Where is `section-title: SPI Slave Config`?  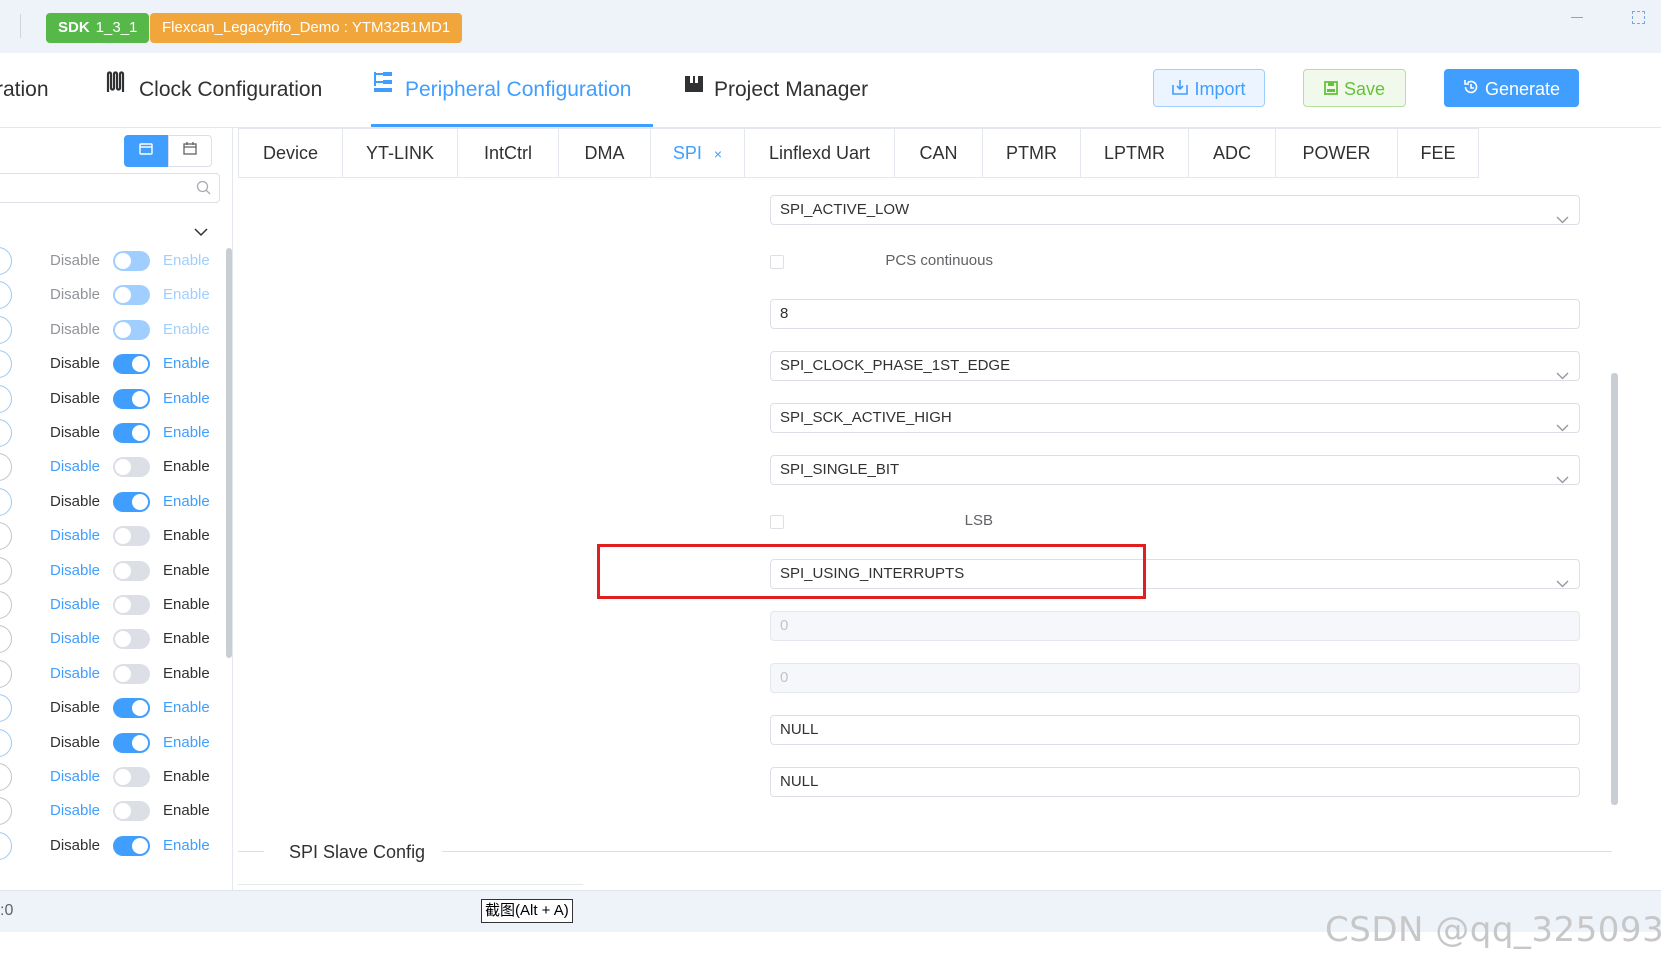
section-title: SPI Slave Config is located at coordinates (357, 852).